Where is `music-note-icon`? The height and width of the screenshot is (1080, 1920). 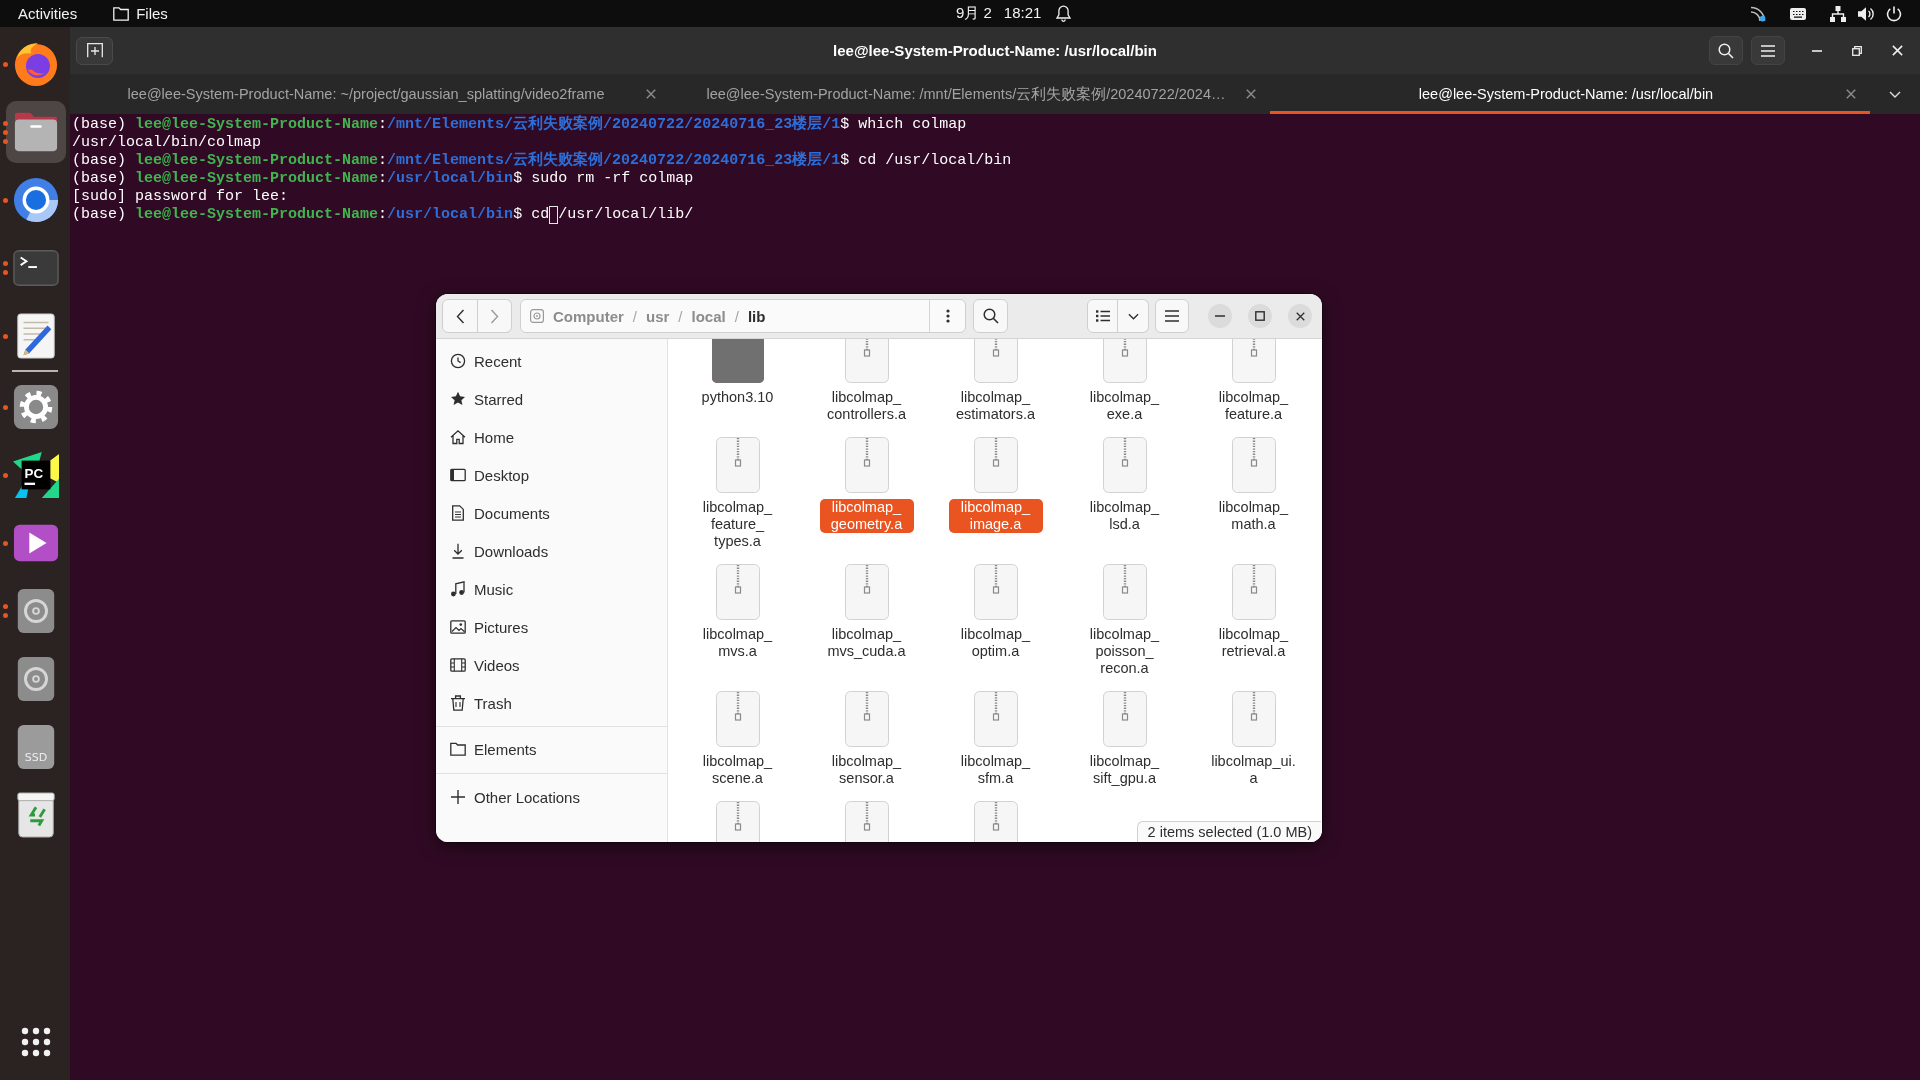 music-note-icon is located at coordinates (458, 589).